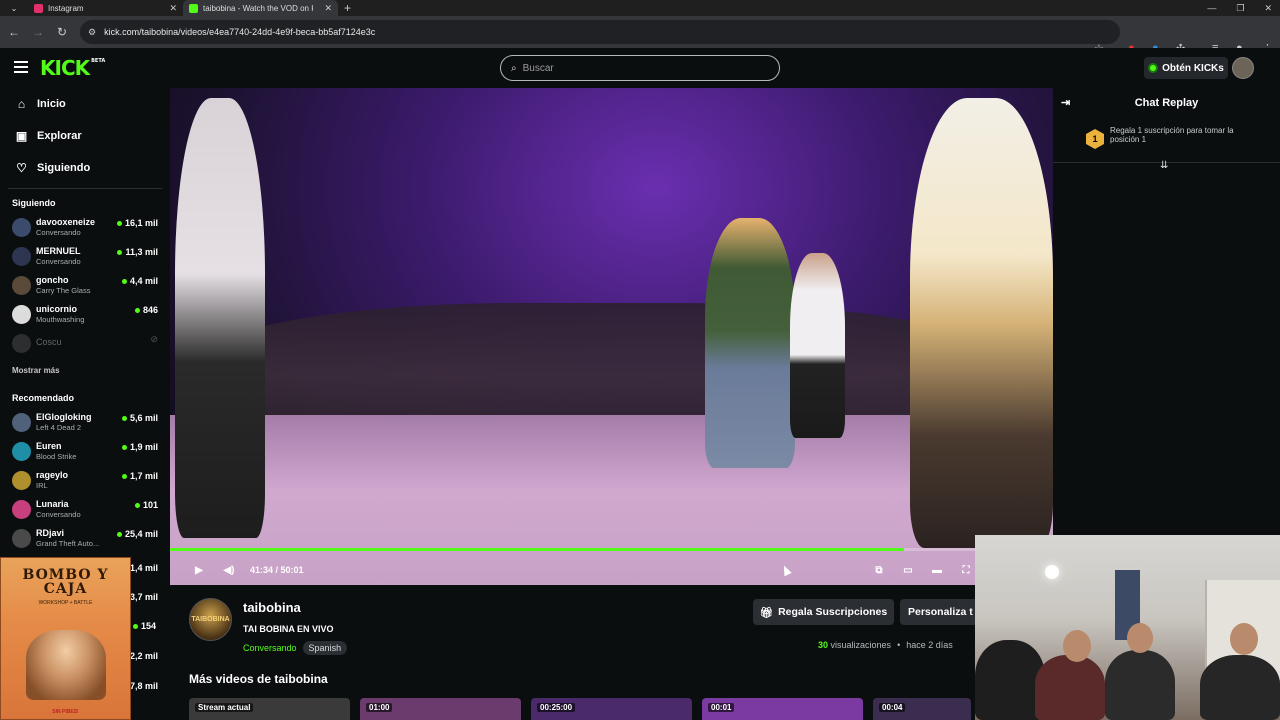 Image resolution: width=1280 pixels, height=720 pixels. What do you see at coordinates (139, 476) in the screenshot?
I see `viewer-count: 1,7 mil` at bounding box center [139, 476].